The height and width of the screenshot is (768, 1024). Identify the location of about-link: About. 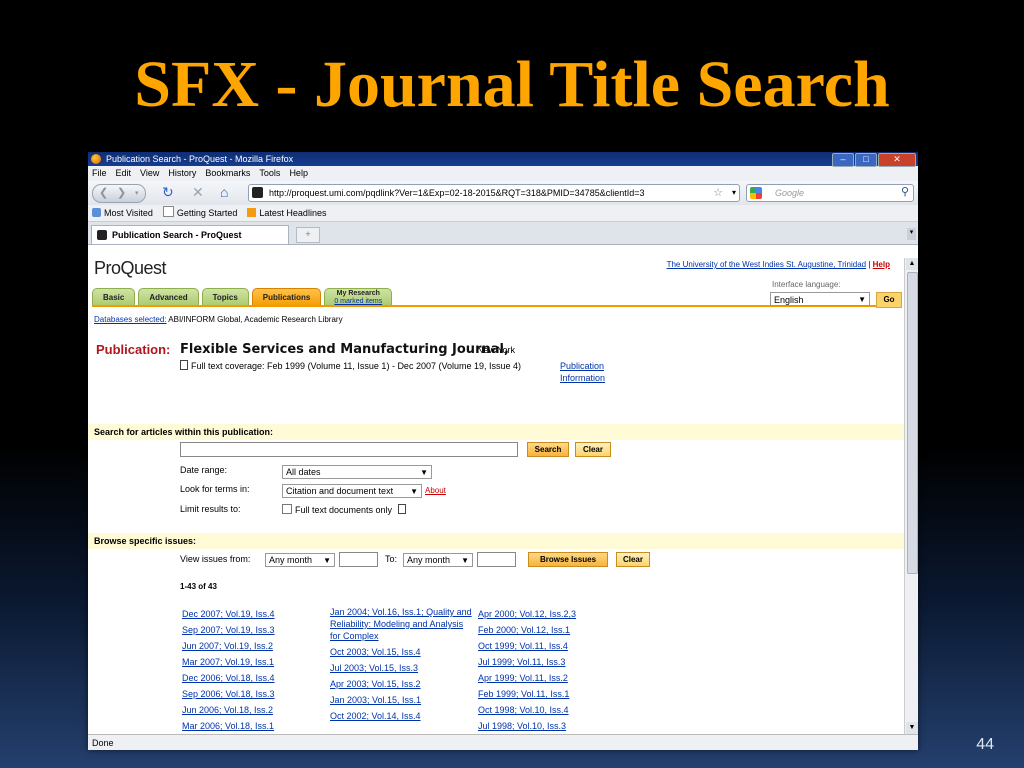
(435, 490).